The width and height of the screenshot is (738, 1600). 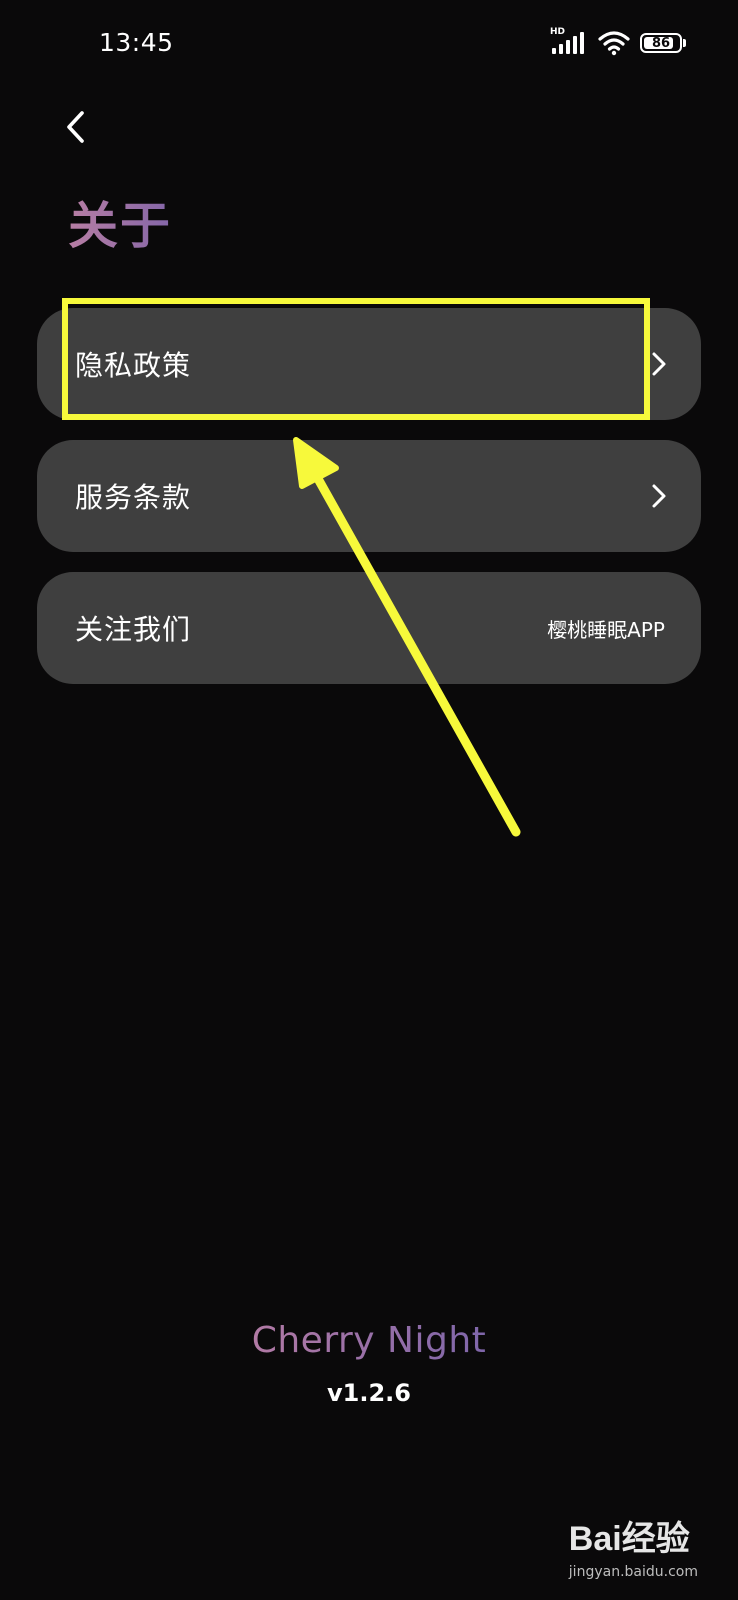 I want to click on chevron-left-icon, so click(x=75, y=127).